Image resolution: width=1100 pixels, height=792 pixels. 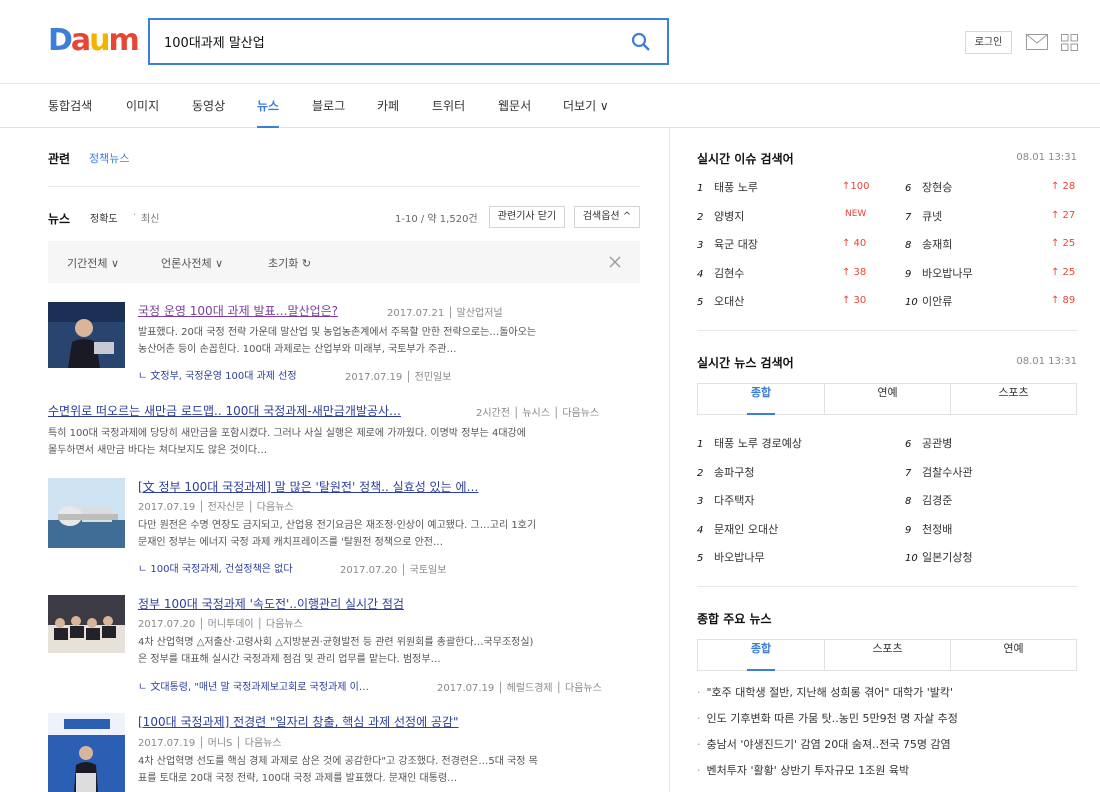 What do you see at coordinates (150, 217) in the screenshot?
I see `sort-latest: 최신` at bounding box center [150, 217].